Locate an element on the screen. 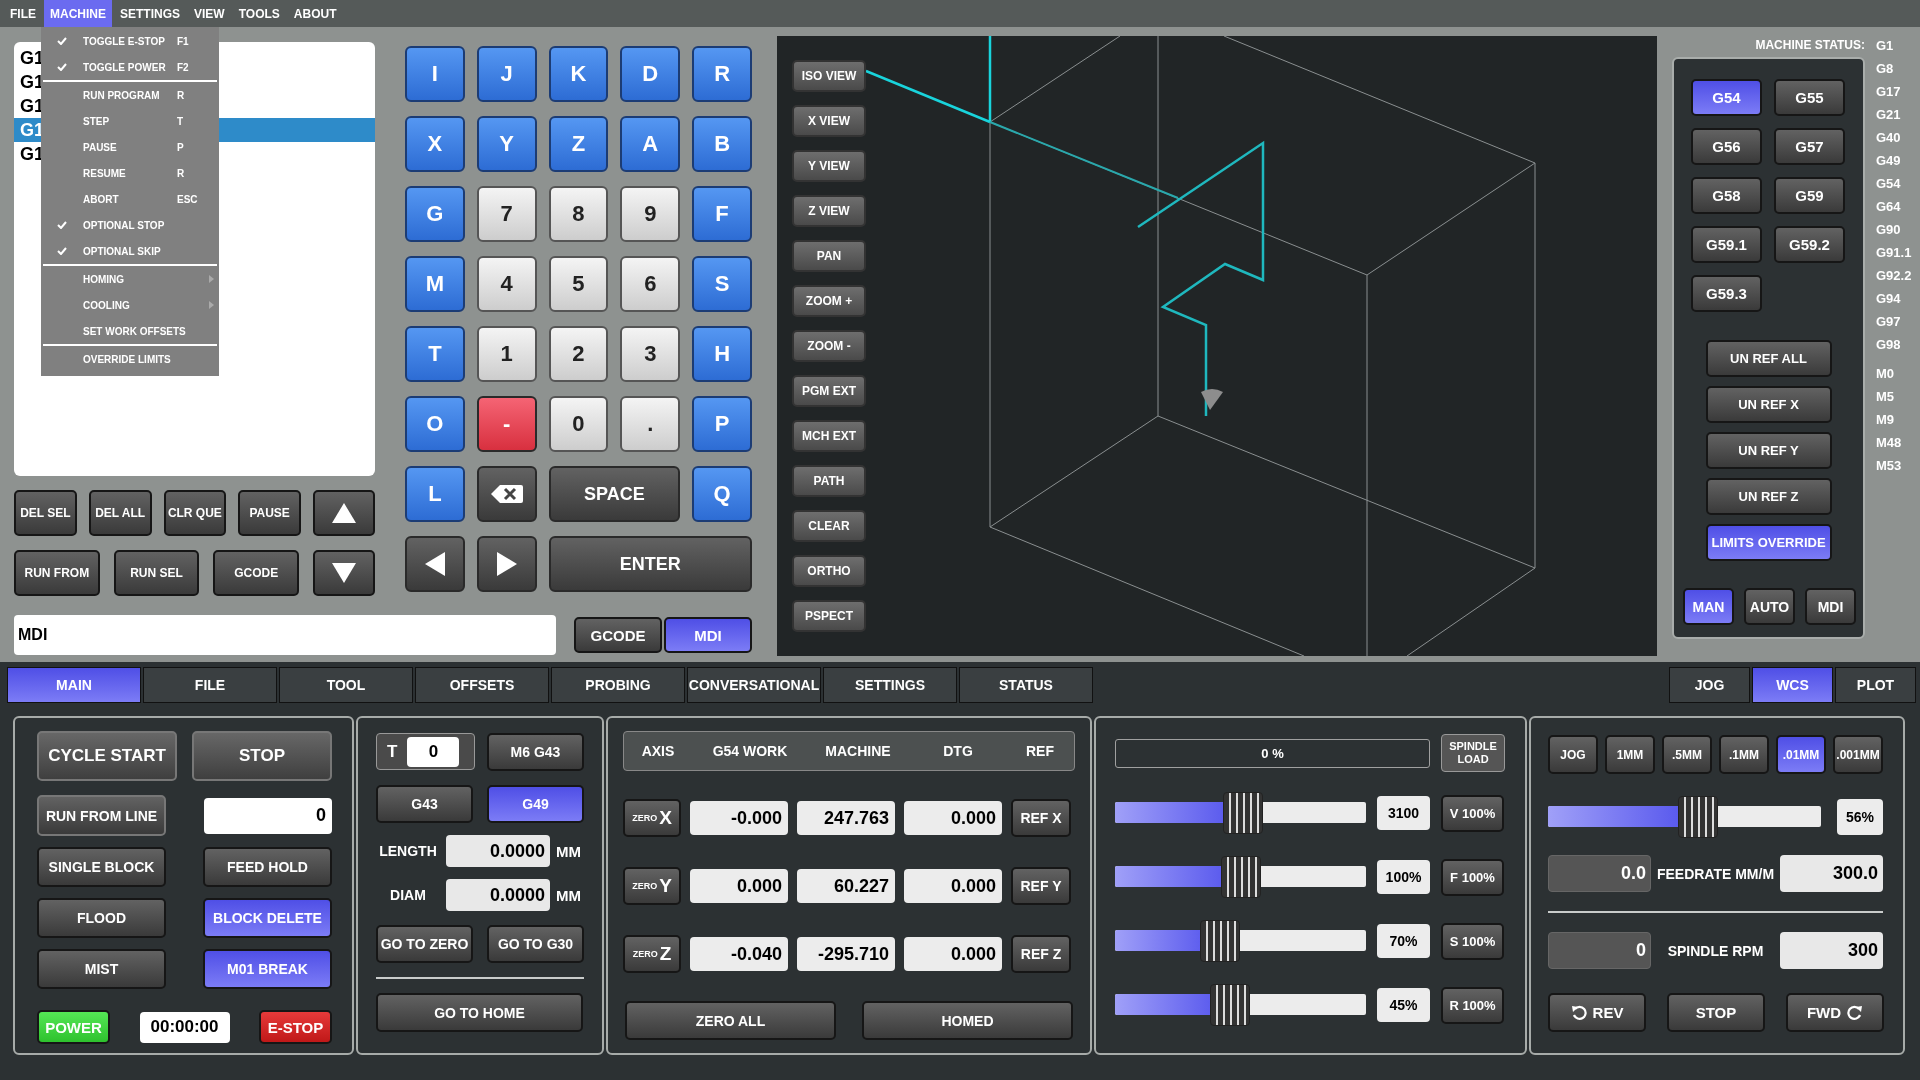  status-code: M48 is located at coordinates (1889, 443).